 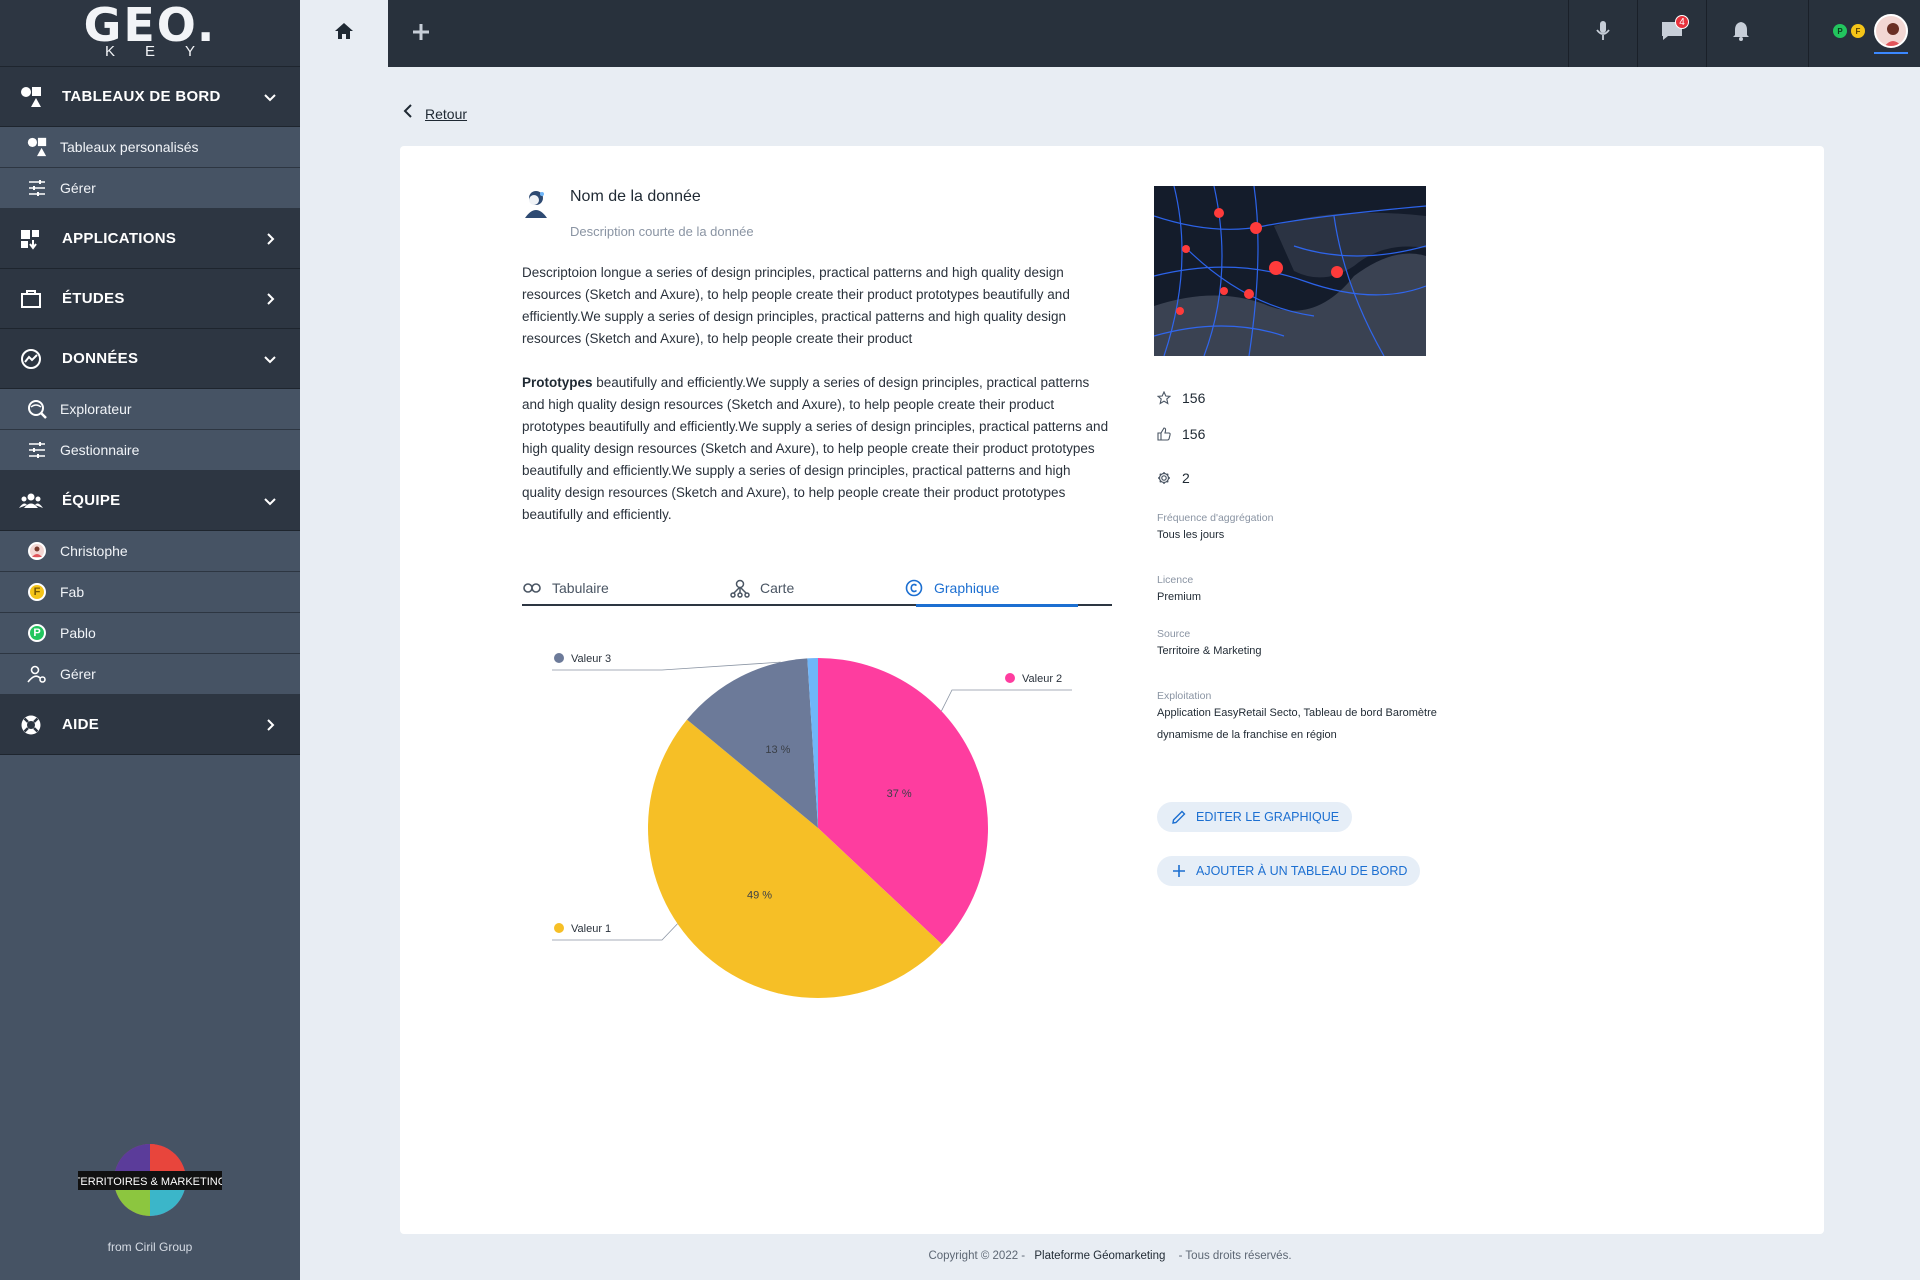 I want to click on presence-area: P F, so click(x=1864, y=33).